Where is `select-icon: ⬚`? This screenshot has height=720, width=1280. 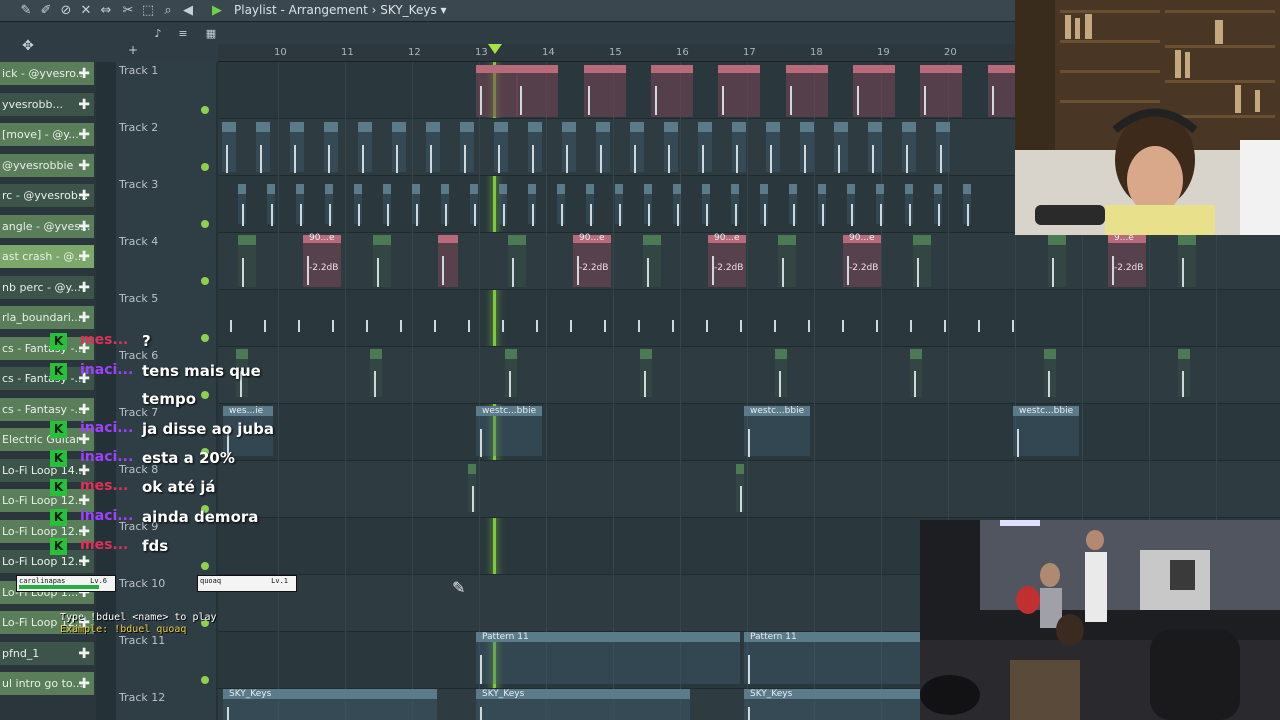
select-icon: ⬚ is located at coordinates (148, 11).